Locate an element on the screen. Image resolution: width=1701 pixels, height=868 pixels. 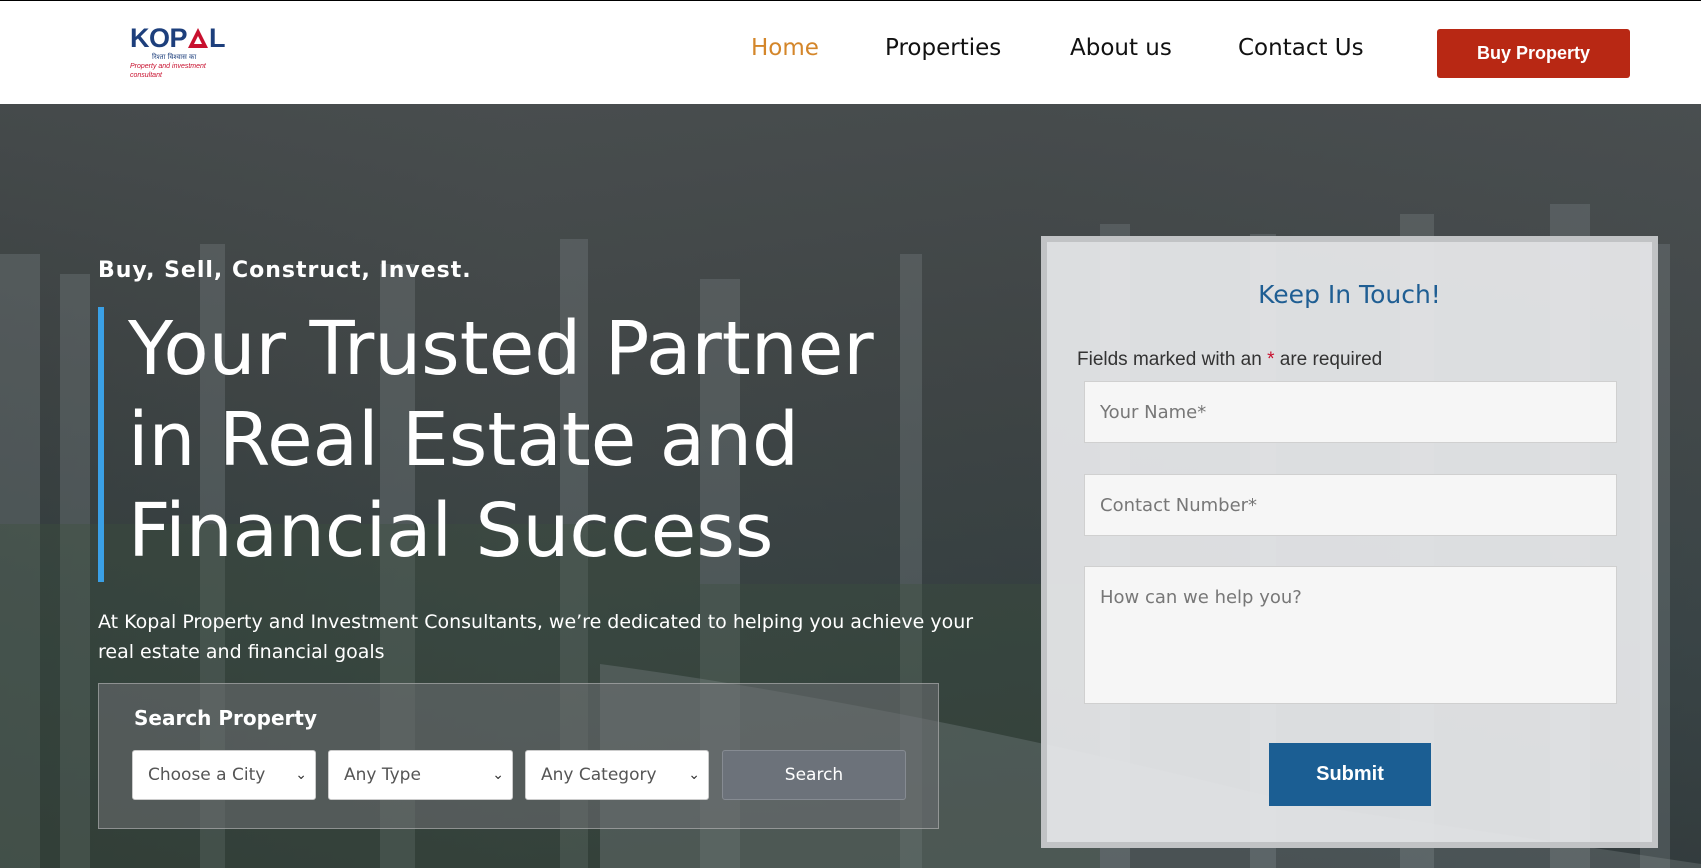
logo-wordmark: KOP L is located at coordinates (178, 38).